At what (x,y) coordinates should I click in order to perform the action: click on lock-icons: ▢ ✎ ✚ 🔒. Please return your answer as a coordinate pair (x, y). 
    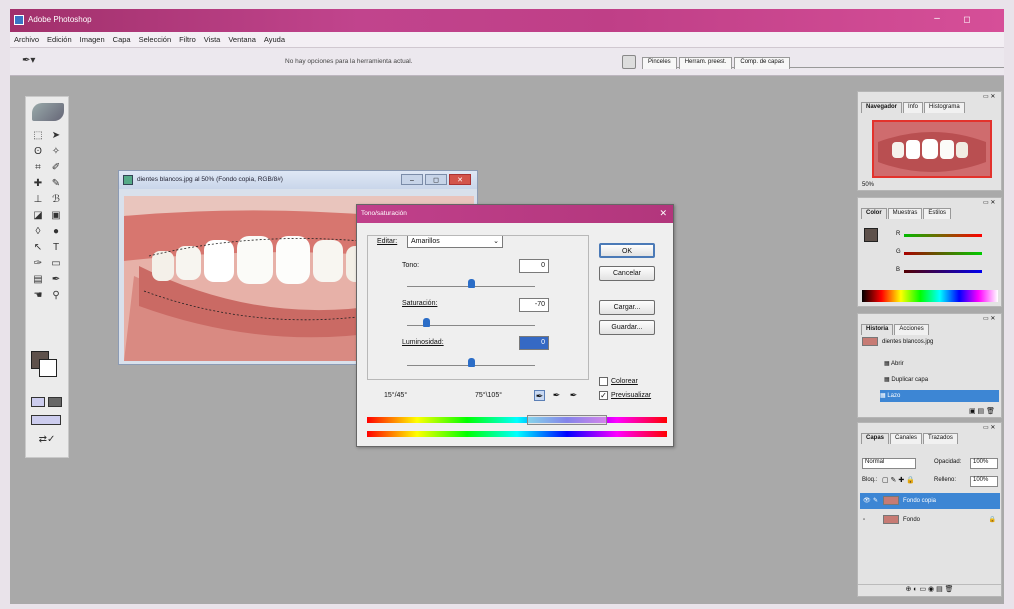
    Looking at the image, I should click on (898, 480).